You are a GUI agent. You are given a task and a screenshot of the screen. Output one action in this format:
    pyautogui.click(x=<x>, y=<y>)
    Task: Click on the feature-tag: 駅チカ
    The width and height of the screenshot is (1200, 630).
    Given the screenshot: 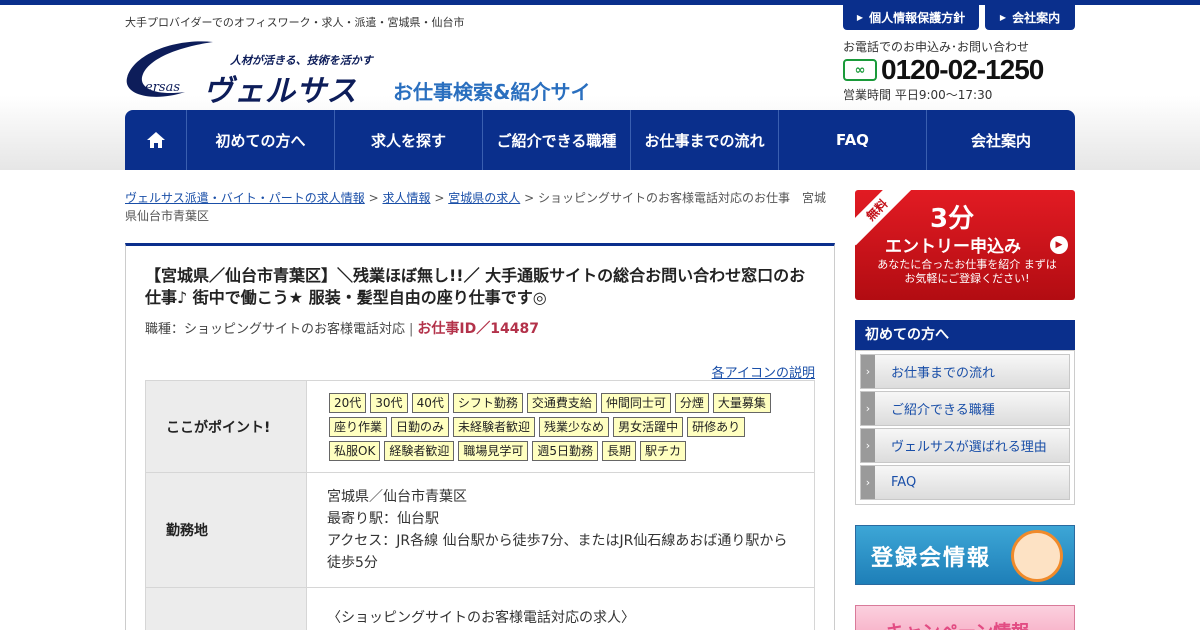 What is the action you would take?
    pyautogui.click(x=663, y=450)
    